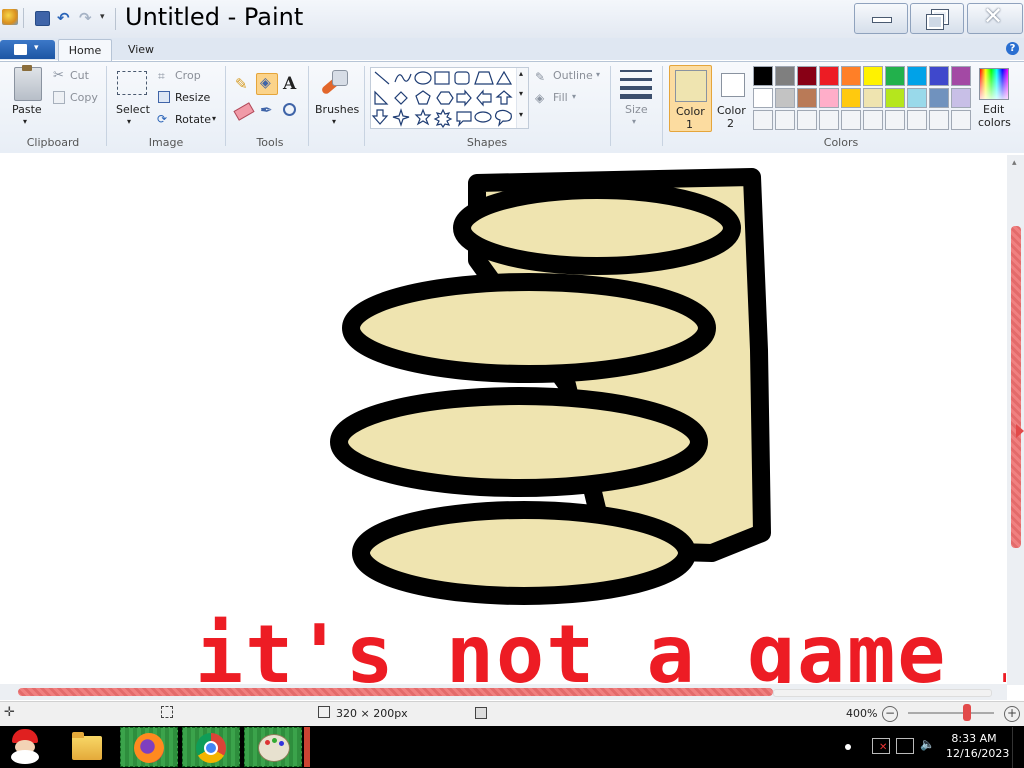 This screenshot has width=1024, height=768. I want to click on zoom-out-button: −, so click(890, 714).